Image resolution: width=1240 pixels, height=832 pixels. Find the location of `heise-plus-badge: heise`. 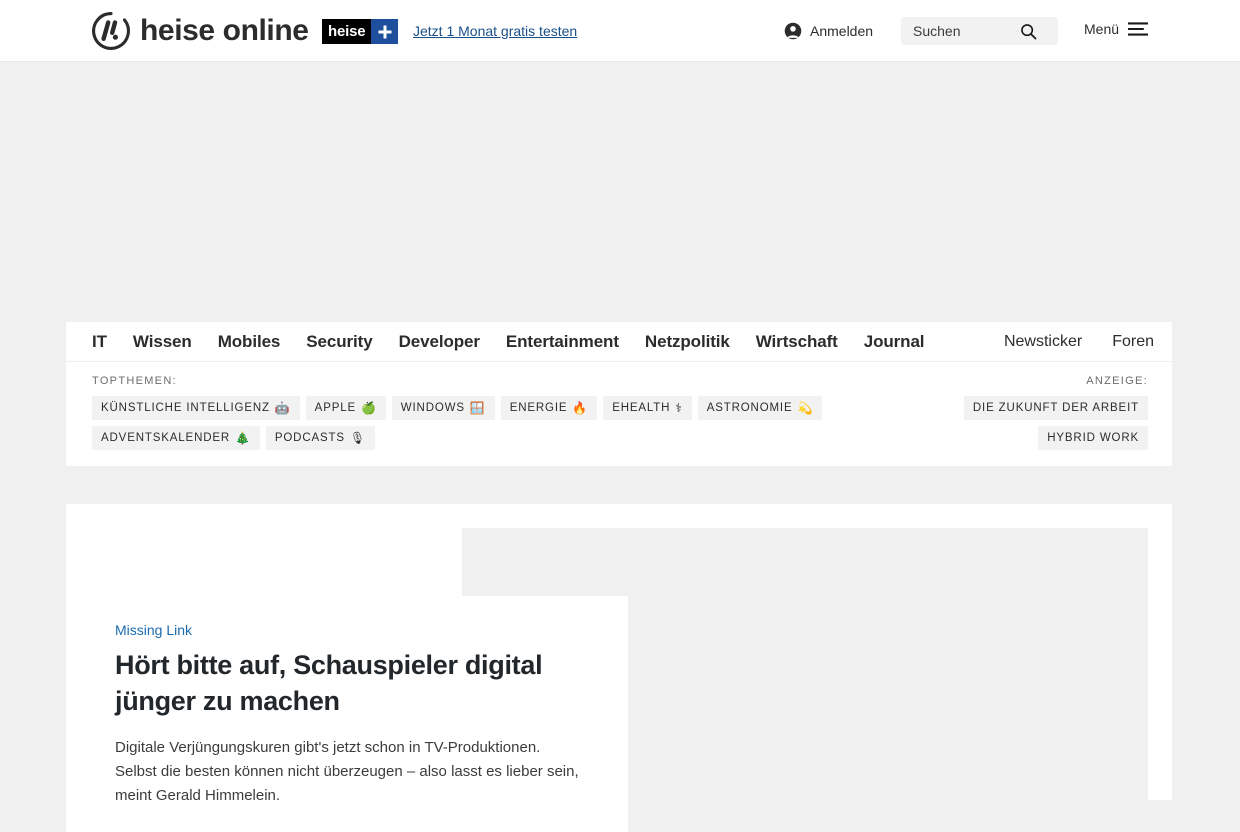

heise-plus-badge: heise is located at coordinates (360, 31).